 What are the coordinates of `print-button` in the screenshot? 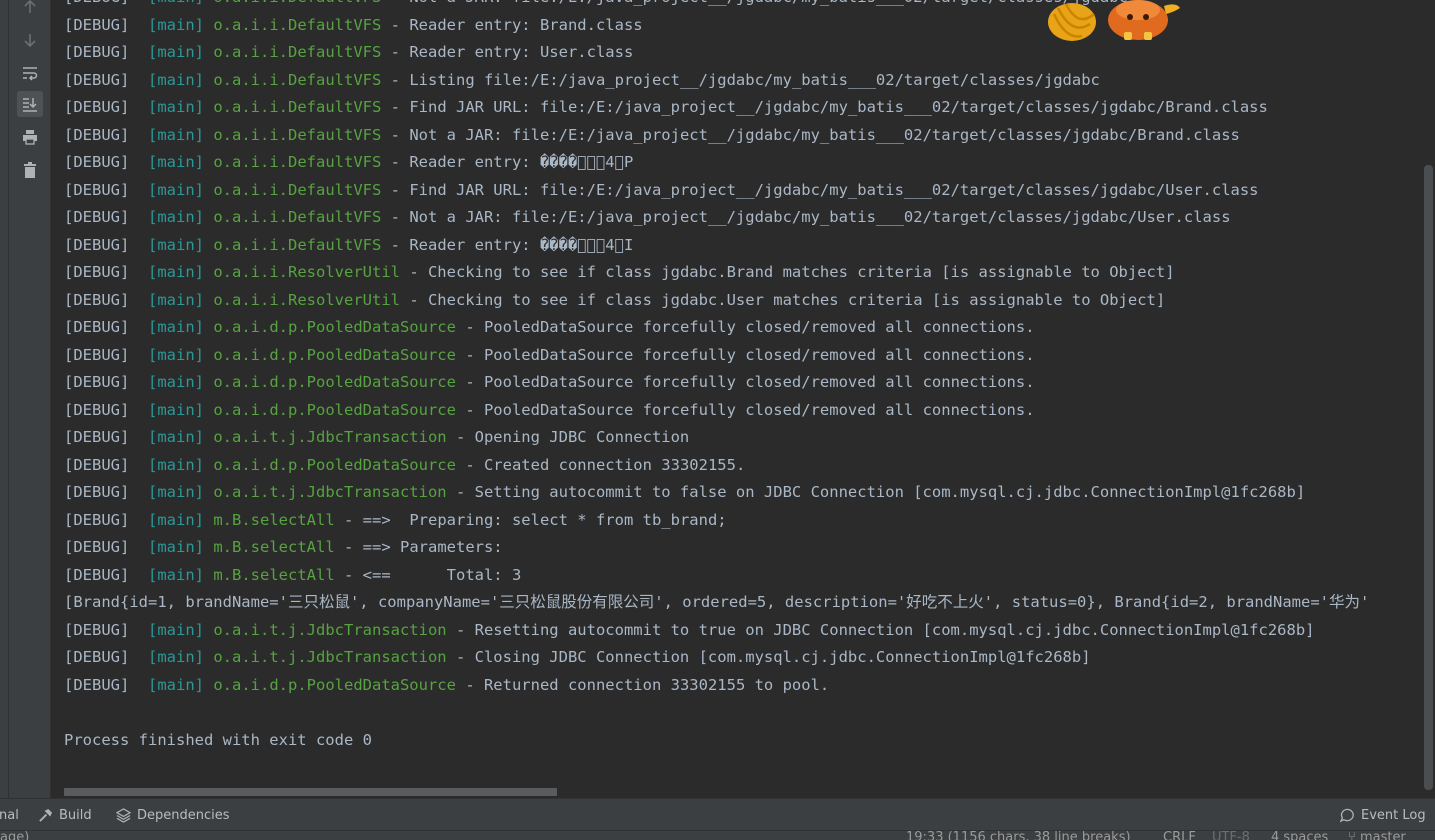 It's located at (30, 137).